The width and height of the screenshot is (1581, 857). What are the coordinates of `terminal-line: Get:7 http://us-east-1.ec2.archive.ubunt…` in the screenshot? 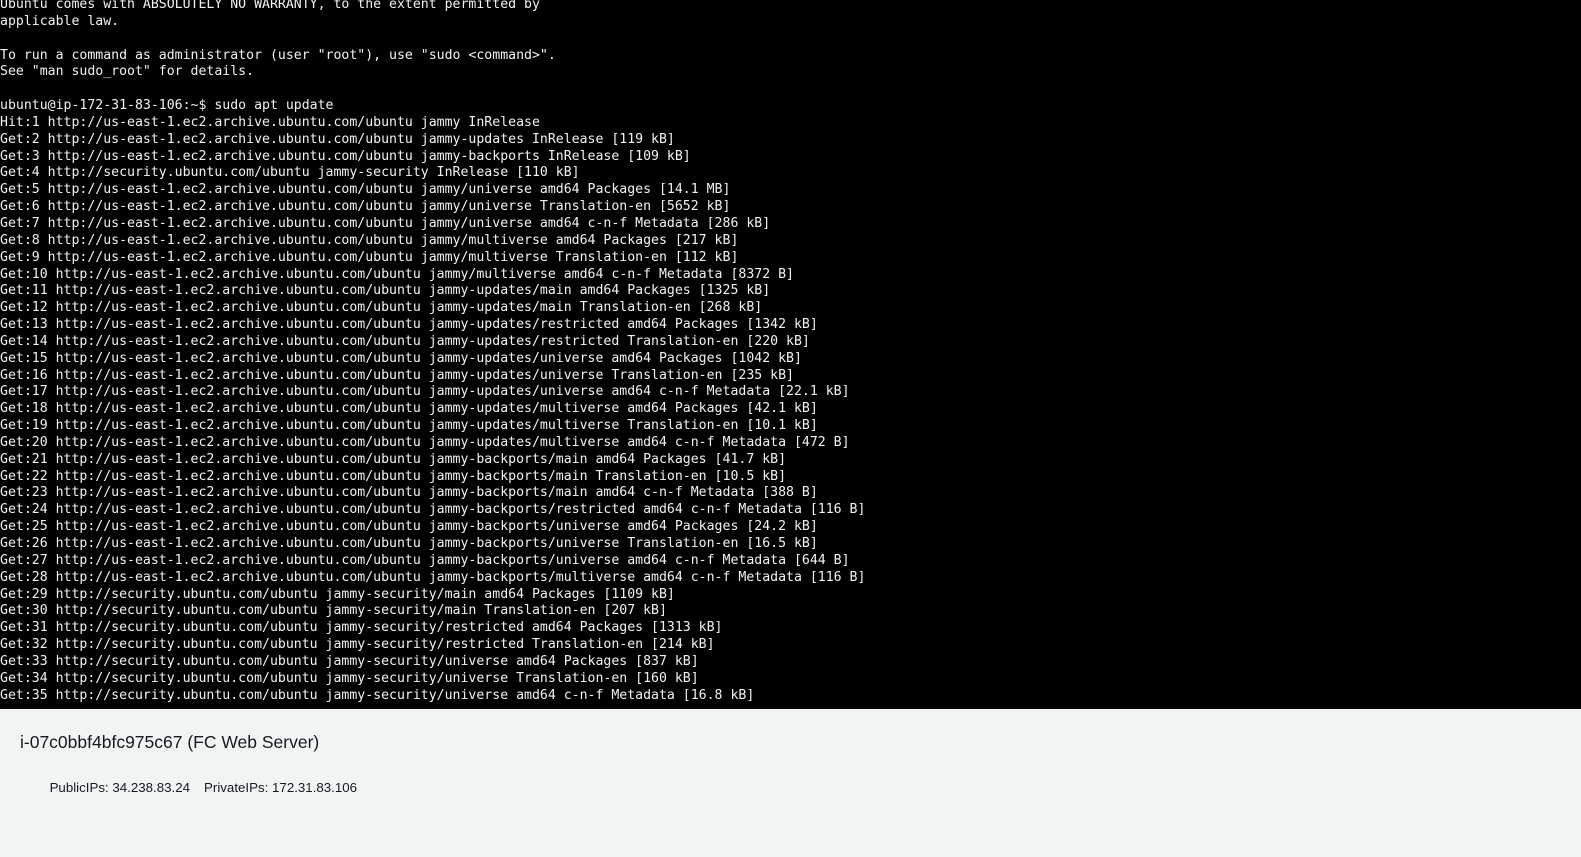 It's located at (385, 223).